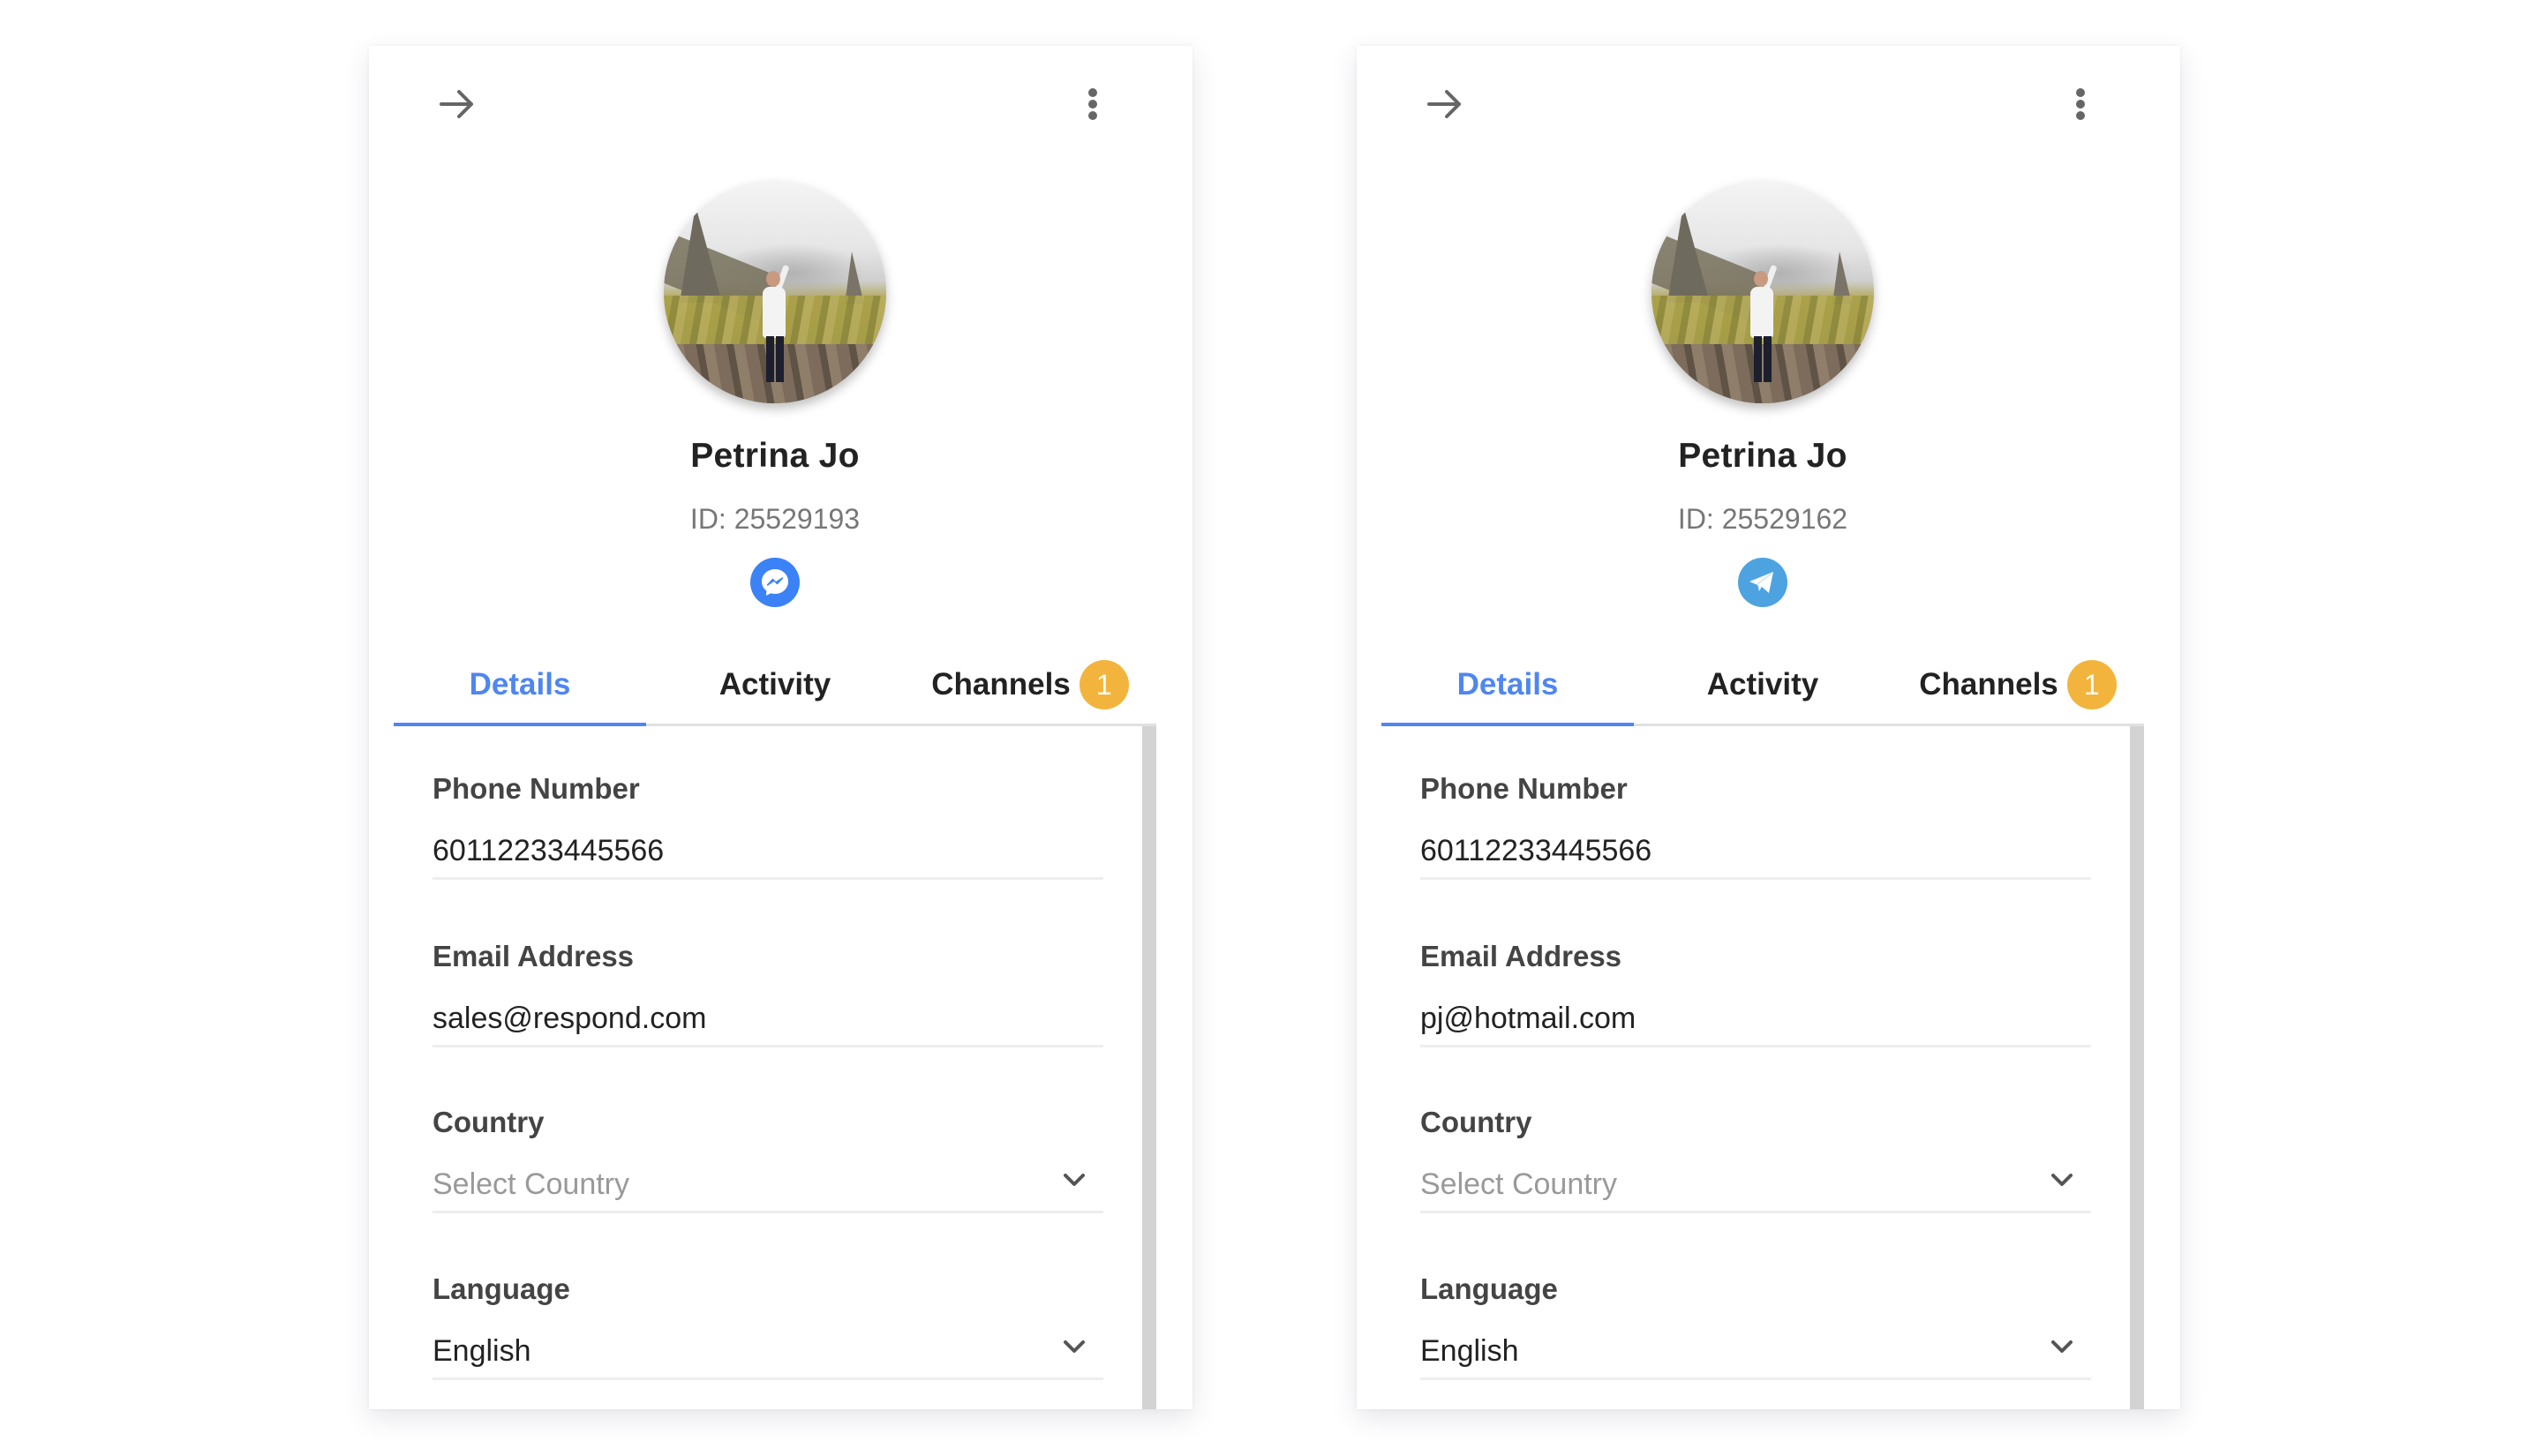  Describe the element at coordinates (1755, 993) in the screenshot. I see `email-address-field: Email Address pj@hotmail.com` at that location.